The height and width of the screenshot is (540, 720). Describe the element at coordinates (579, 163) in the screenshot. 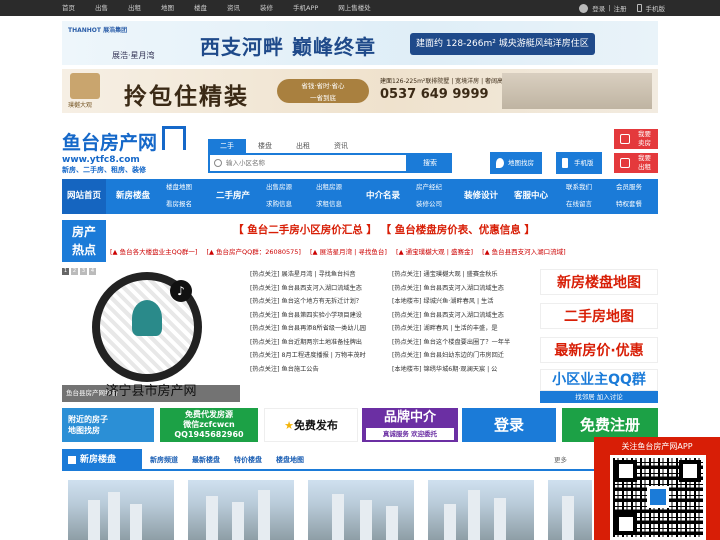

I see `mobile-version-button: 手机版` at that location.